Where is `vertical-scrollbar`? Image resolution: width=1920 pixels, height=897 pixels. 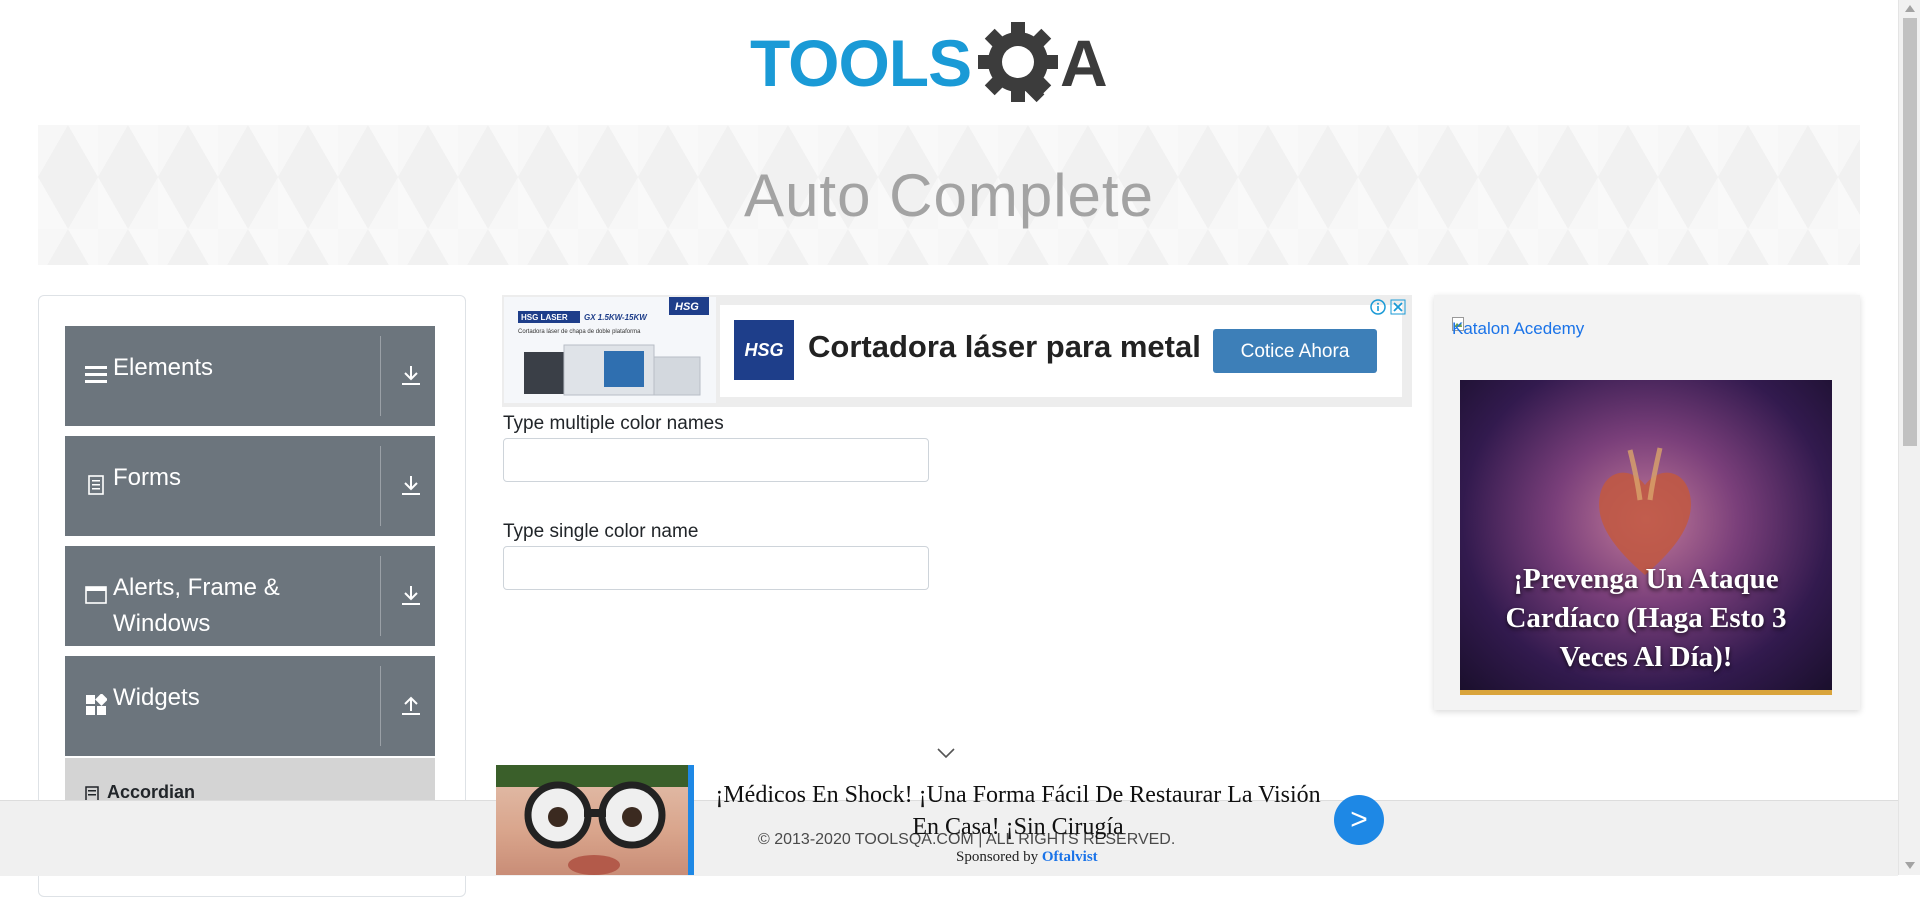 vertical-scrollbar is located at coordinates (1909, 437).